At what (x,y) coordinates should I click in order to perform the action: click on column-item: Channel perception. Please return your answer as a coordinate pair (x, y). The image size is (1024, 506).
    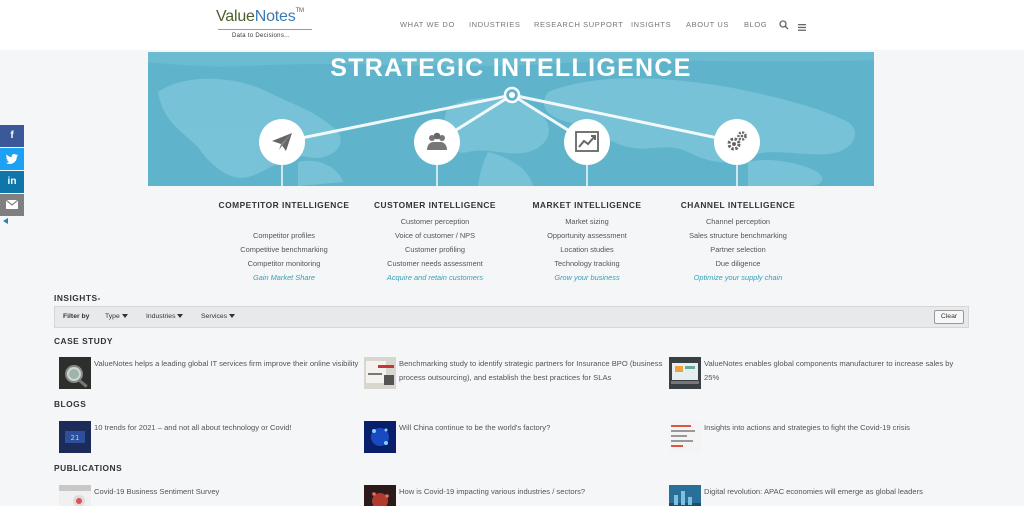
    Looking at the image, I should click on (738, 221).